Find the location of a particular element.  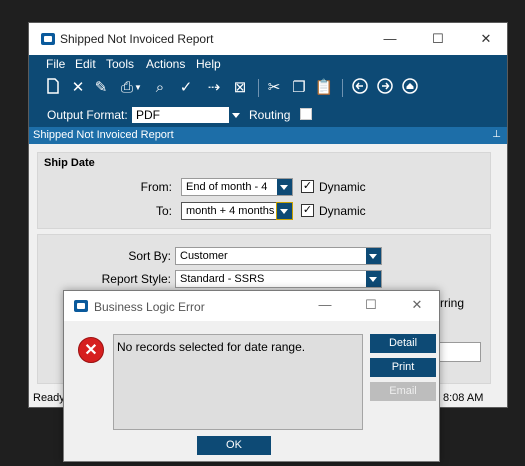

menu-edit: Edit is located at coordinates (85, 64).